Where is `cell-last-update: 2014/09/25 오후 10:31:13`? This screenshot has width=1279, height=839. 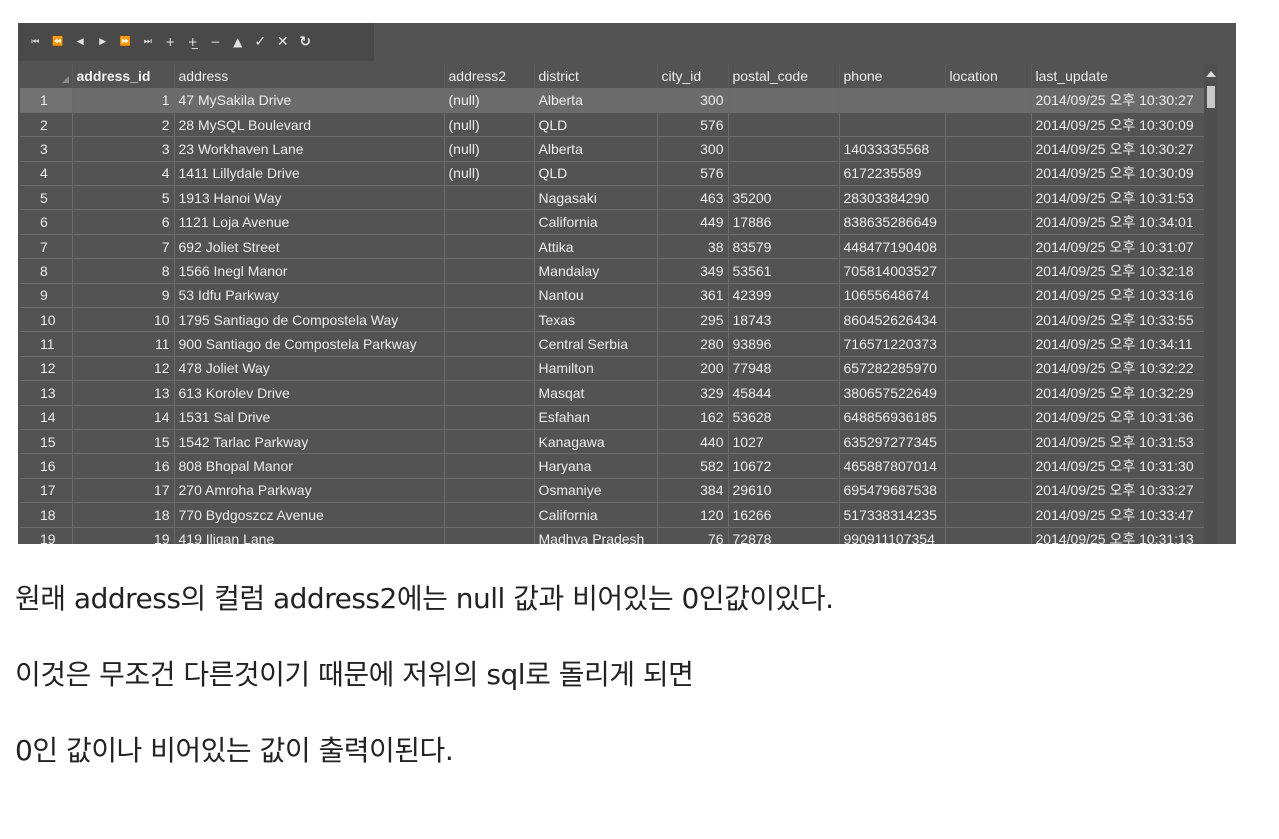
cell-last-update: 2014/09/25 오후 10:31:13 is located at coordinates (1122, 535).